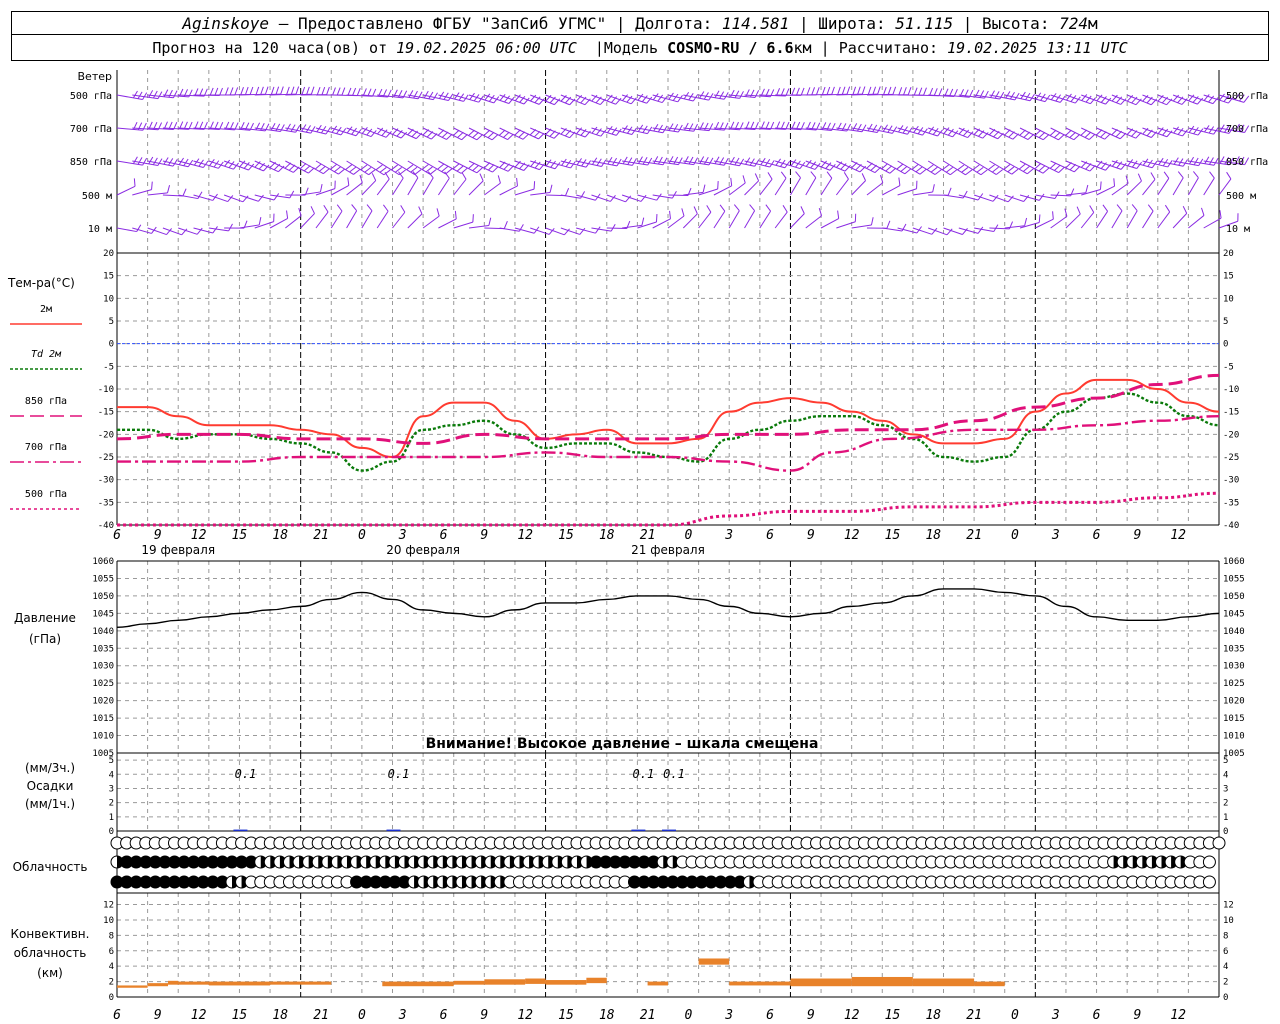 Image resolution: width=1280 pixels, height=1024 pixels. Describe the element at coordinates (1073, 23) in the screenshot. I see `alt-value: 724` at that location.